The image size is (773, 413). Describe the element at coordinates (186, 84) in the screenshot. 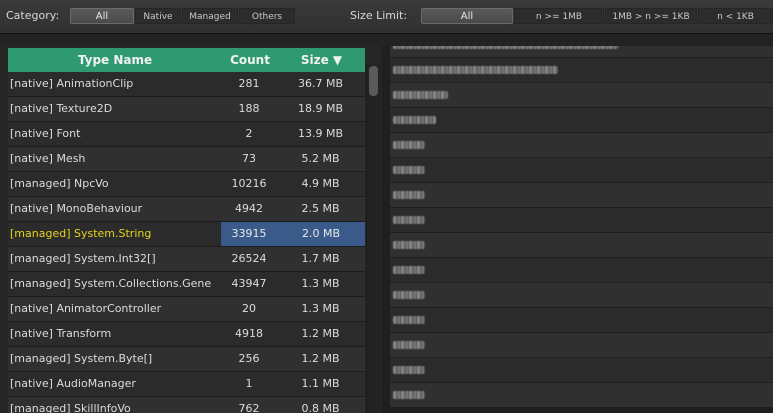

I see `table-row: [native] AnimationClip 281 36.7 MB` at that location.